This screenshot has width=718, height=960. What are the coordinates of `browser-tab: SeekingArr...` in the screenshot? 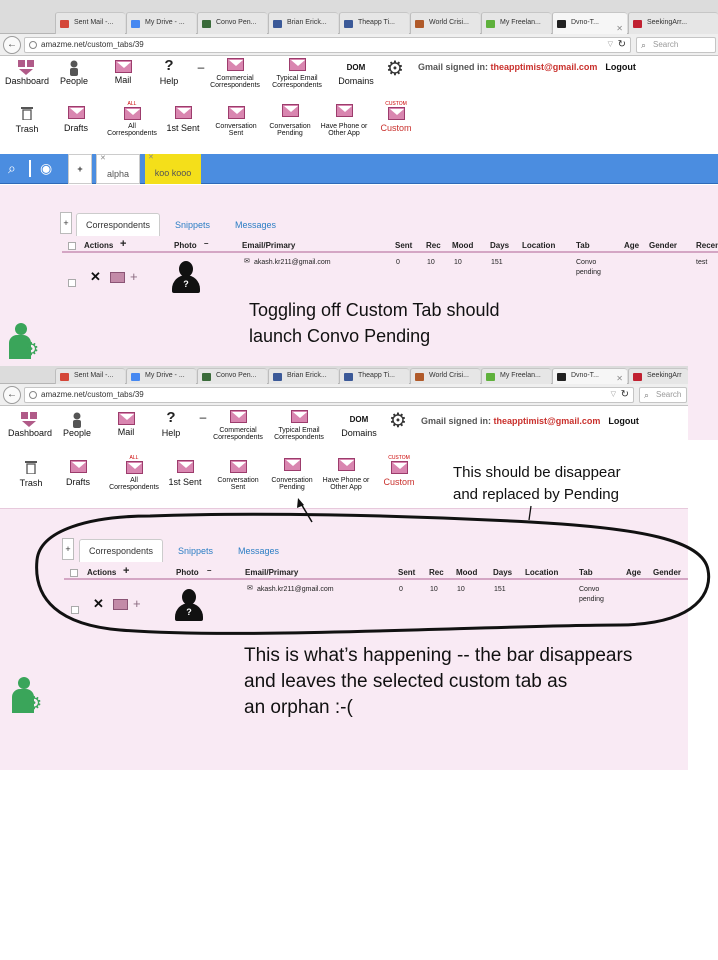 It's located at (673, 23).